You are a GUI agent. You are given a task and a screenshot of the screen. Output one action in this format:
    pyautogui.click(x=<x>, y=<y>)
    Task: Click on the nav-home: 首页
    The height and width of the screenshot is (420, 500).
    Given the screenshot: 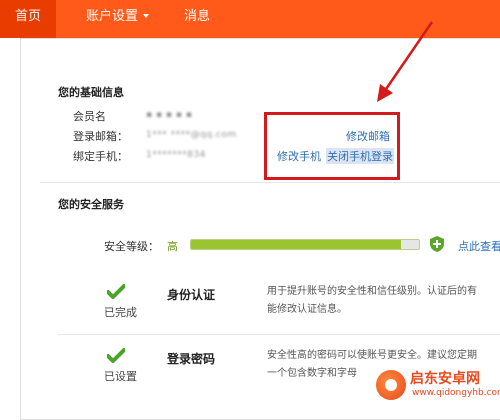 What is the action you would take?
    pyautogui.click(x=28, y=19)
    